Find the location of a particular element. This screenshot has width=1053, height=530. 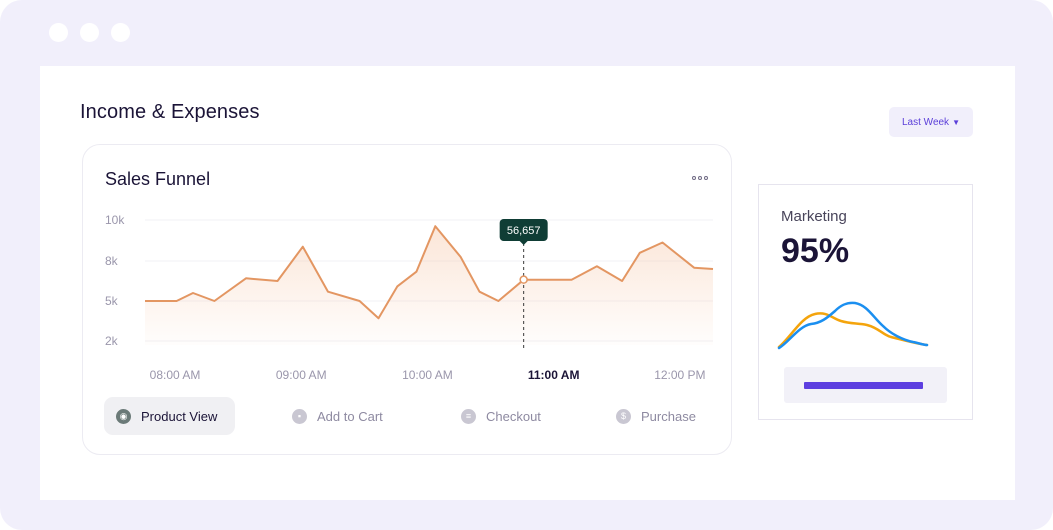

y-tick-label: 2k is located at coordinates (112, 341).